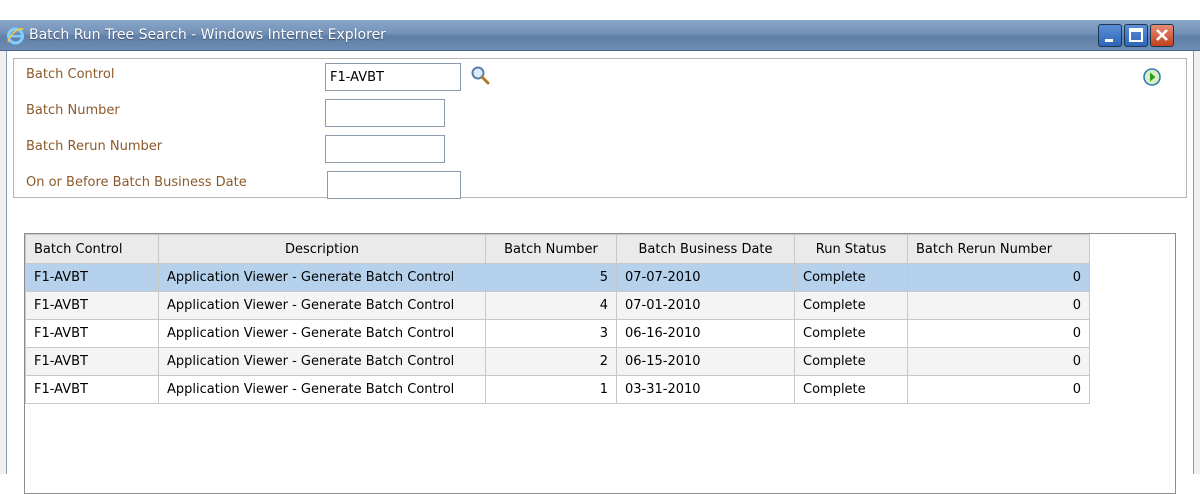 The image size is (1200, 494). I want to click on cell-batch-number: 4, so click(551, 305).